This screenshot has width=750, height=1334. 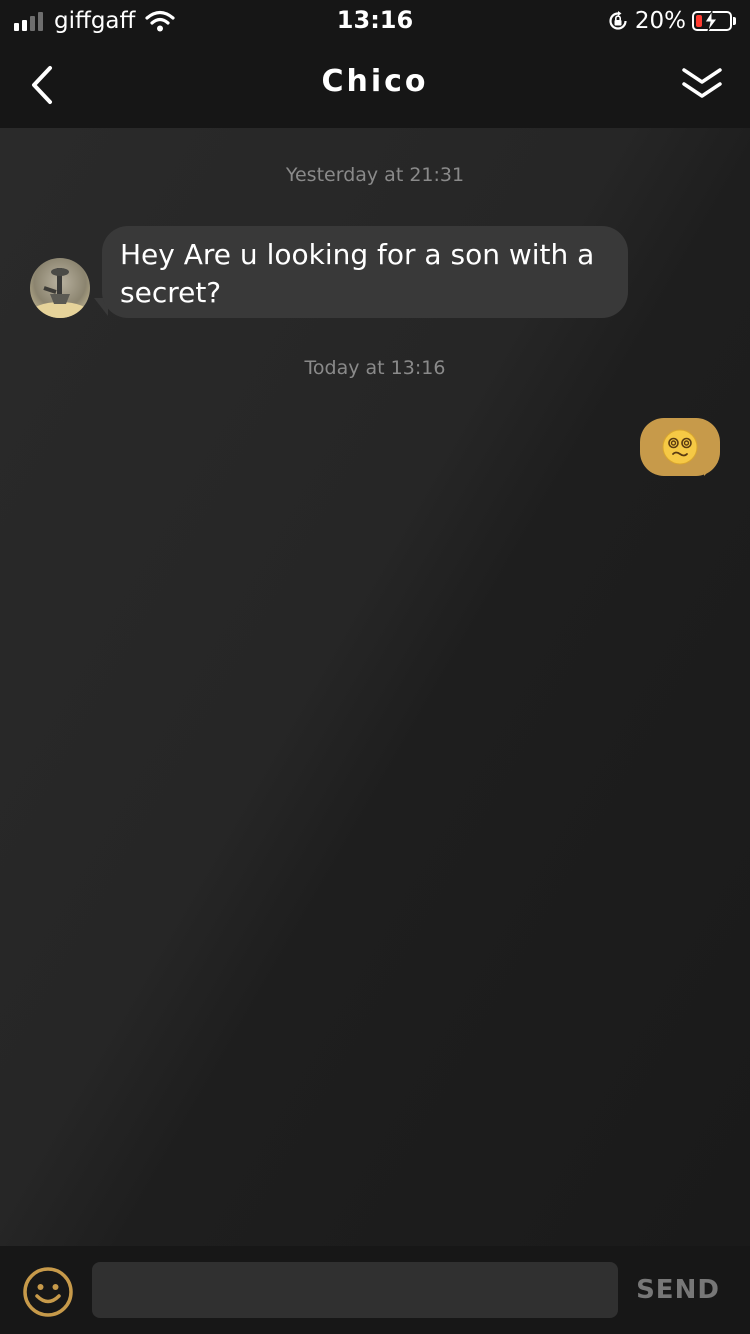 I want to click on dizzy-face-emoji, so click(x=680, y=447).